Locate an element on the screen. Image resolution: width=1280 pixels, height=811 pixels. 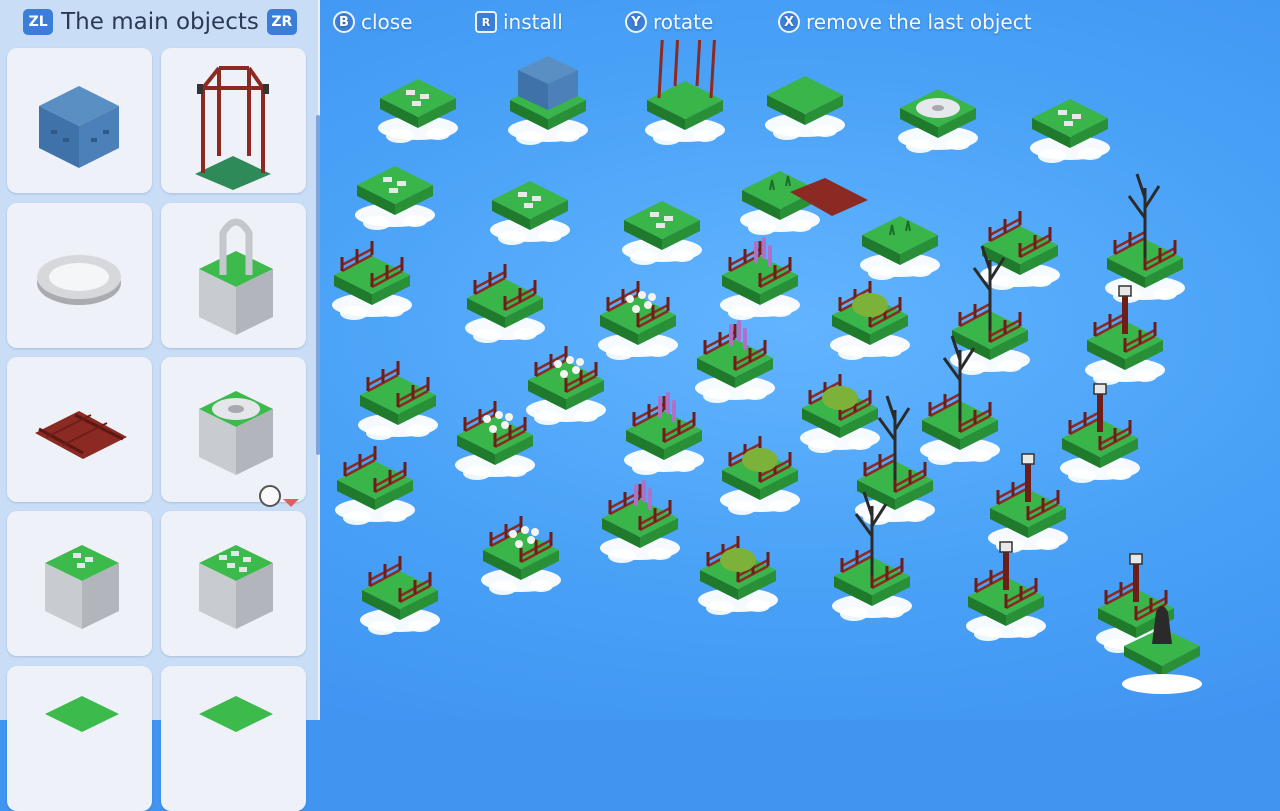
catalog-item-blue-block is located at coordinates (79, 120).